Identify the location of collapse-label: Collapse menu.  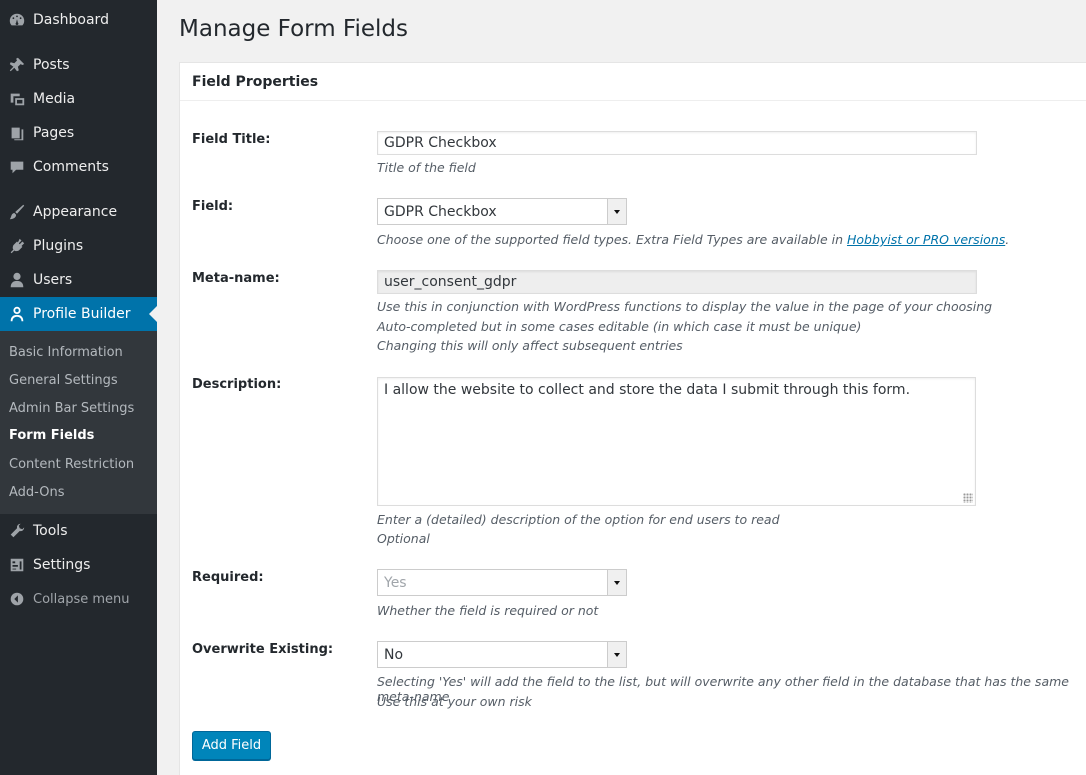
(81, 599).